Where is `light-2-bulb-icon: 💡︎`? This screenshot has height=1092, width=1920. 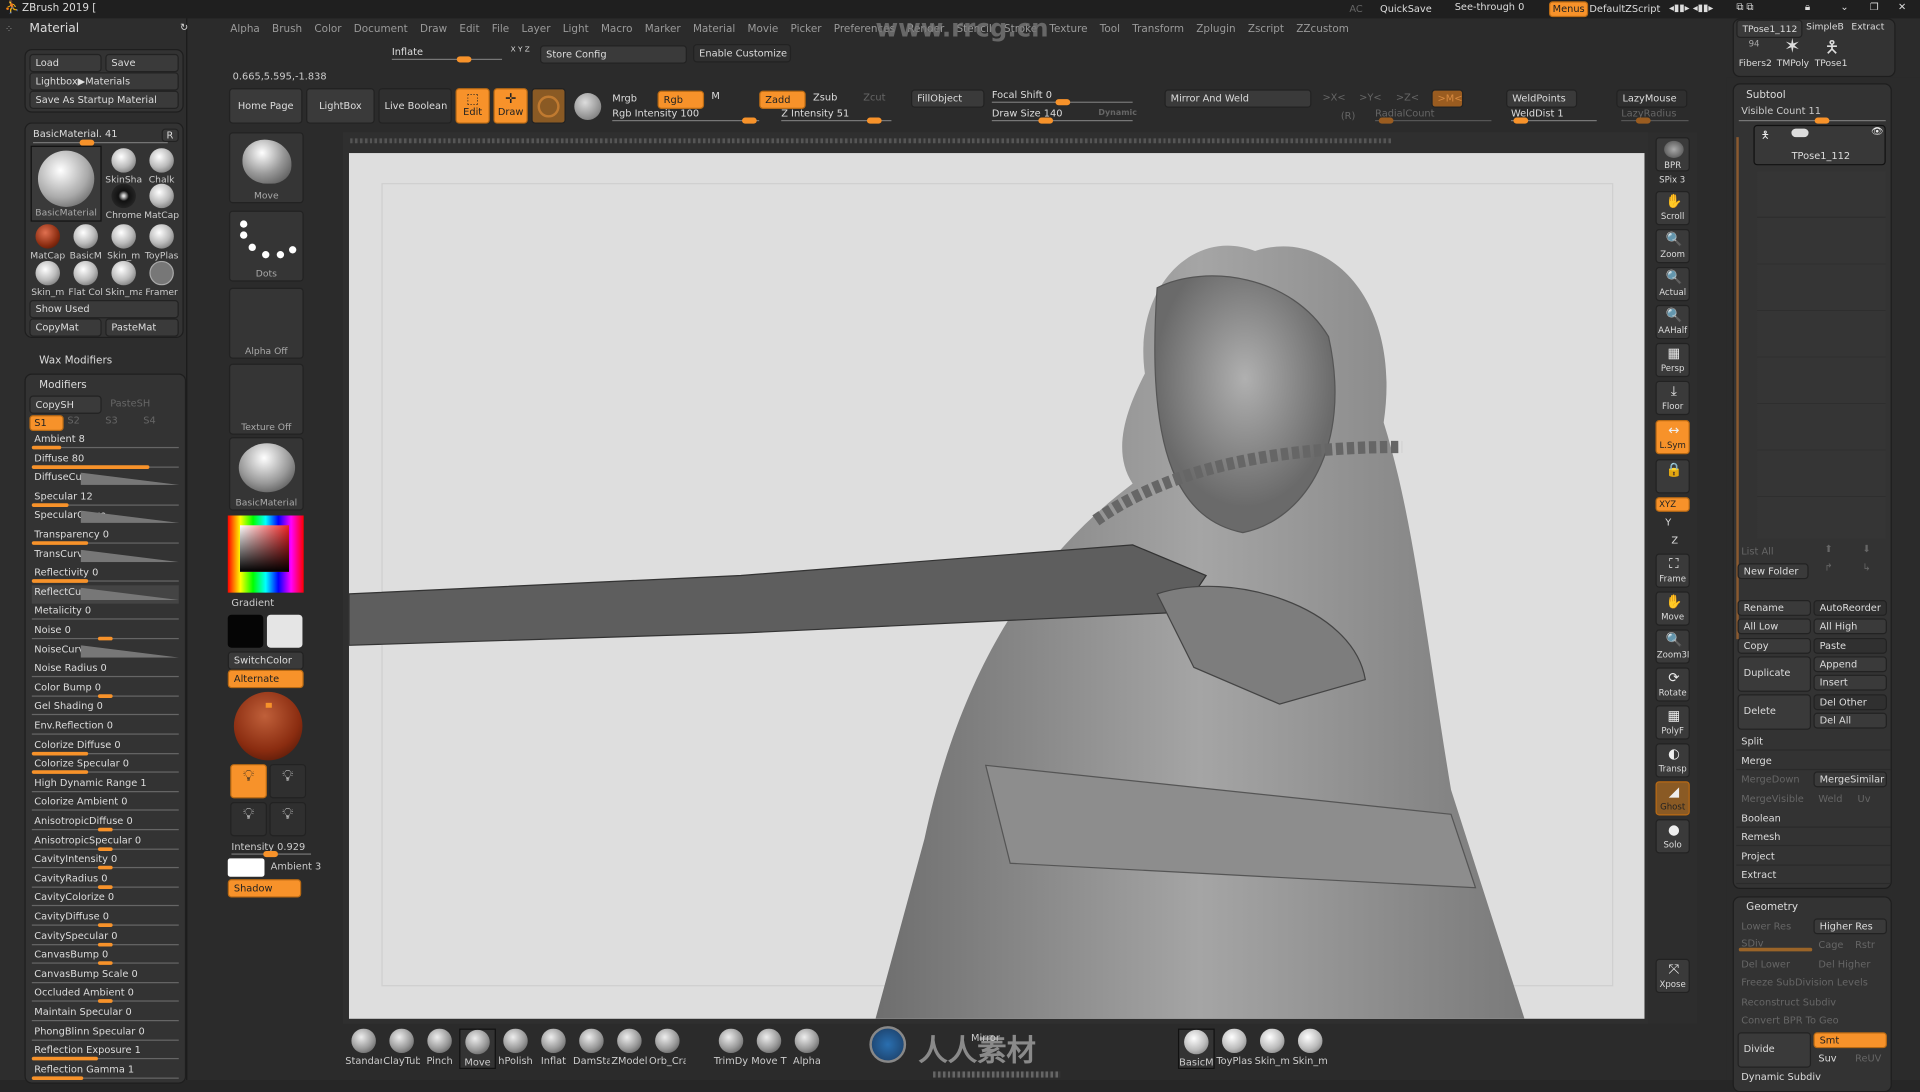 light-2-bulb-icon: 💡︎ is located at coordinates (288, 781).